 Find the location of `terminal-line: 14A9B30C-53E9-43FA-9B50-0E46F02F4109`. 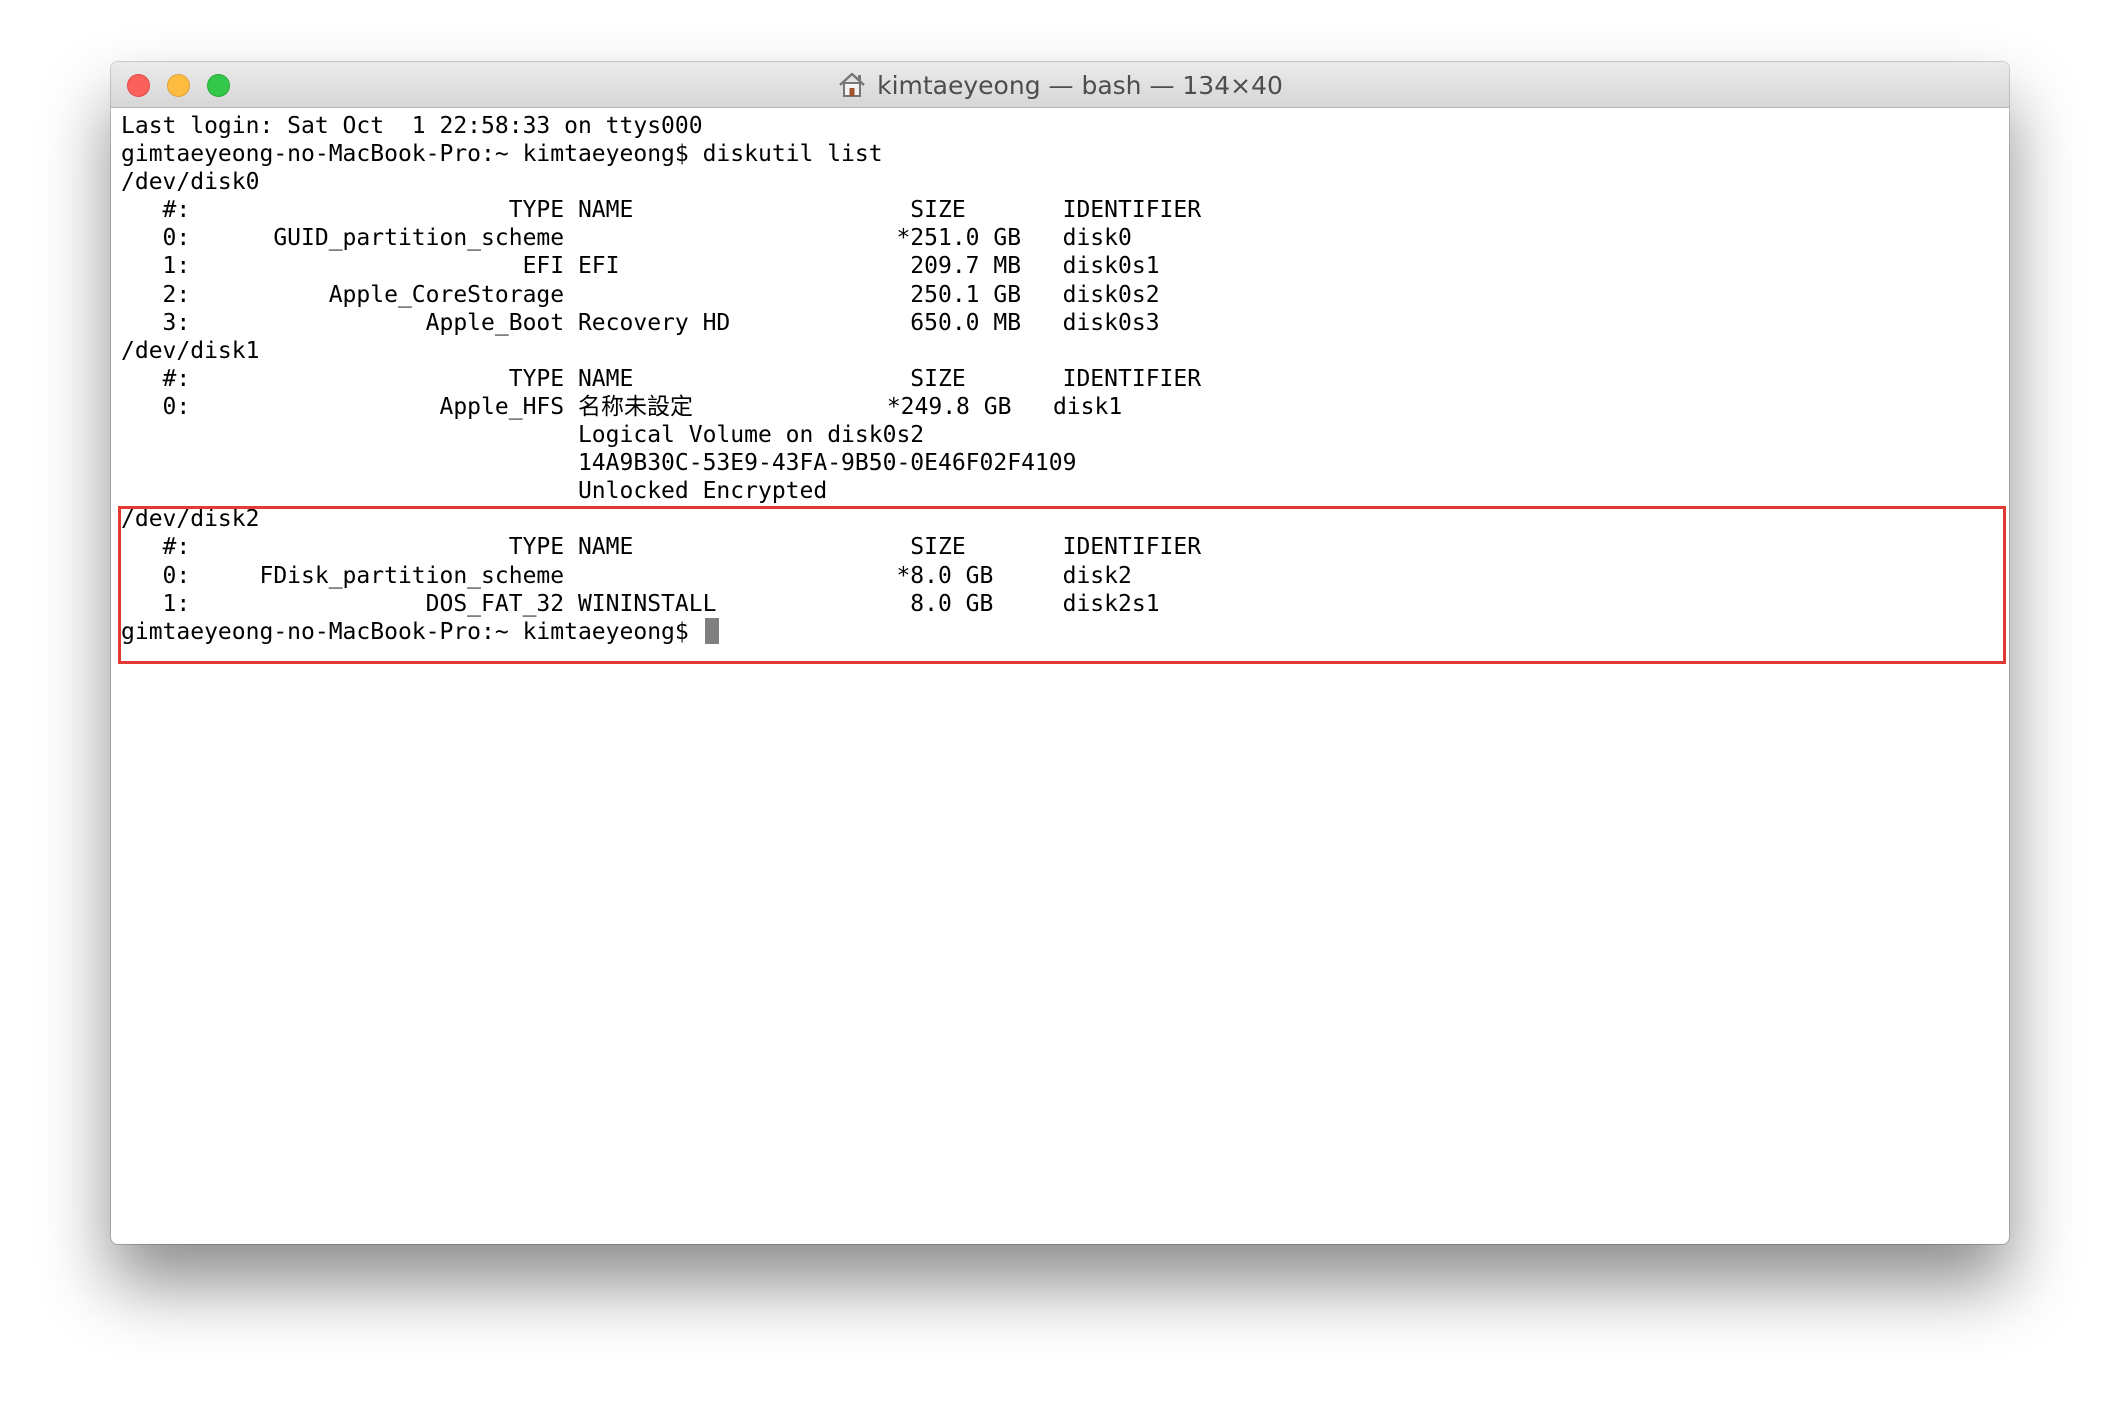

terminal-line: 14A9B30C-53E9-43FA-9B50-0E46F02F4109 is located at coordinates (599, 463).